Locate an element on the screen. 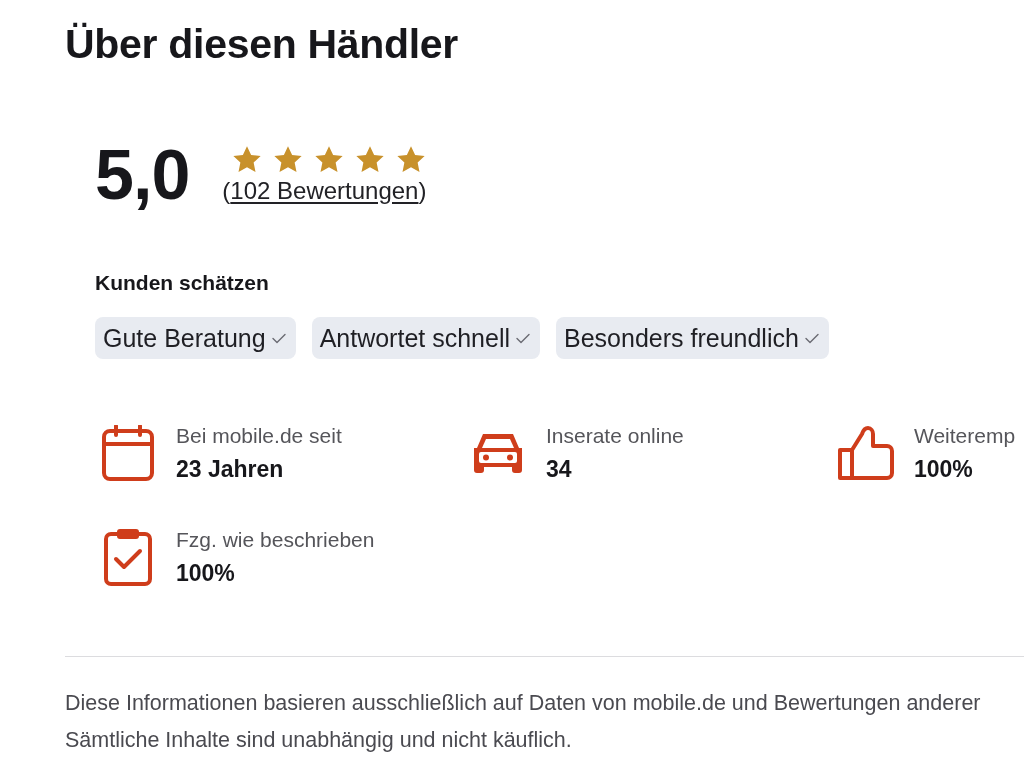  tag-label: Gute Beratung is located at coordinates (184, 338).